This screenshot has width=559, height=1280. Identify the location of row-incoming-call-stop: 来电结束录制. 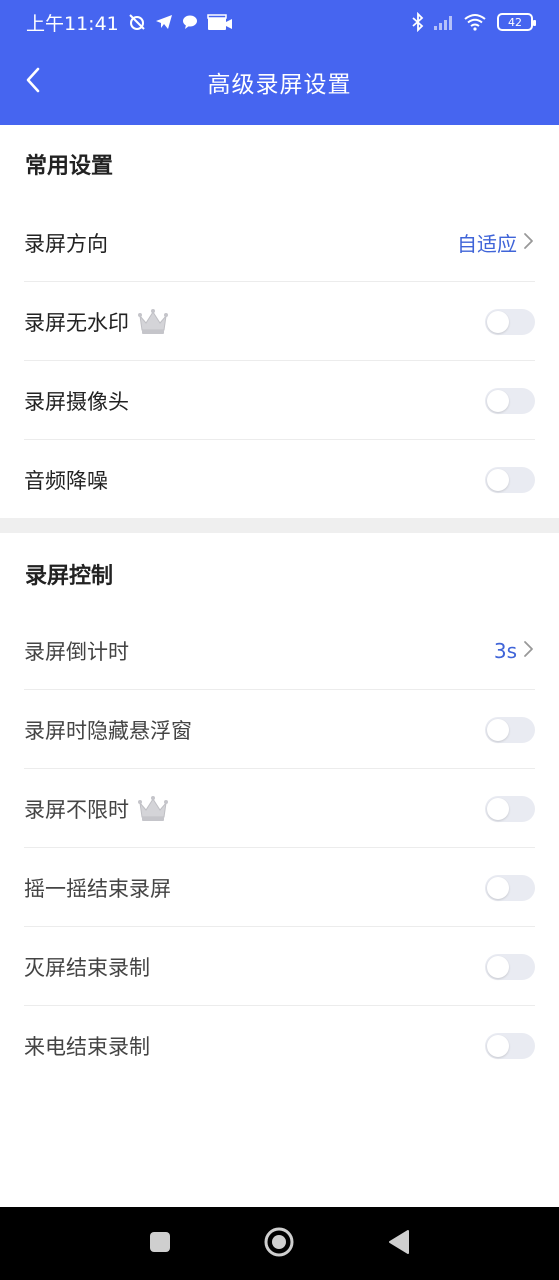
(279, 1045).